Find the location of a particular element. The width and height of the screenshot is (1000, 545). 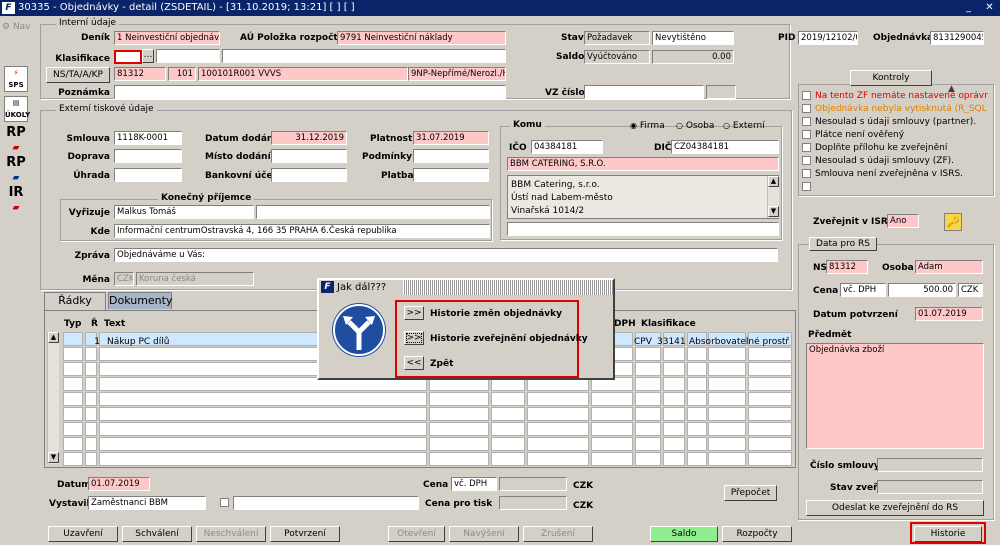

saldo-button: Saldo is located at coordinates (684, 534).